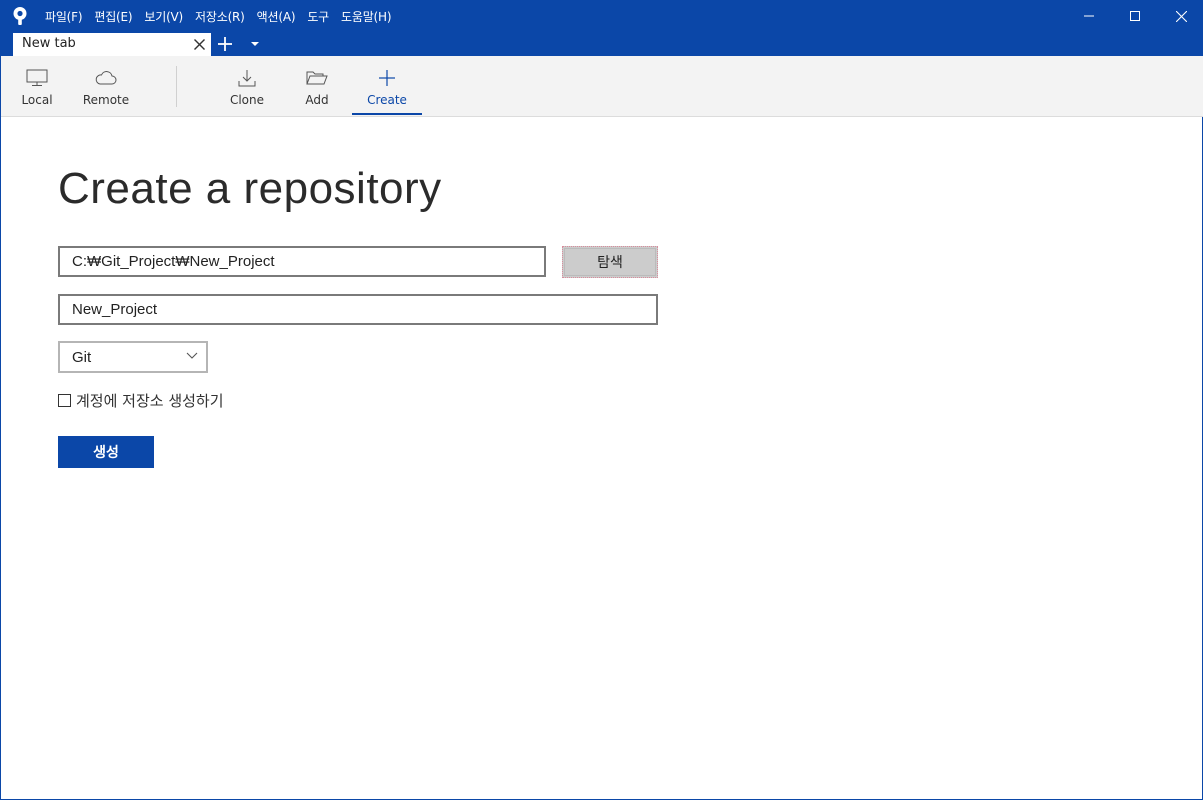  I want to click on add-tab-icon, so click(225, 44).